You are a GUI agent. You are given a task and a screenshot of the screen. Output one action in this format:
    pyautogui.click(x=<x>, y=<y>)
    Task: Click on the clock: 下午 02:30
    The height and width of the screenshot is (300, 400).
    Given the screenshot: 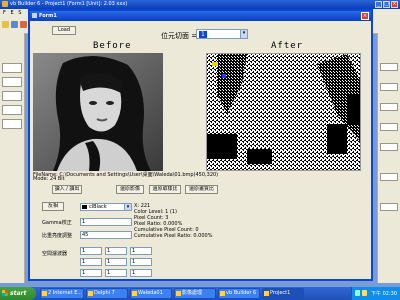 What is the action you would take?
    pyautogui.click(x=384, y=294)
    